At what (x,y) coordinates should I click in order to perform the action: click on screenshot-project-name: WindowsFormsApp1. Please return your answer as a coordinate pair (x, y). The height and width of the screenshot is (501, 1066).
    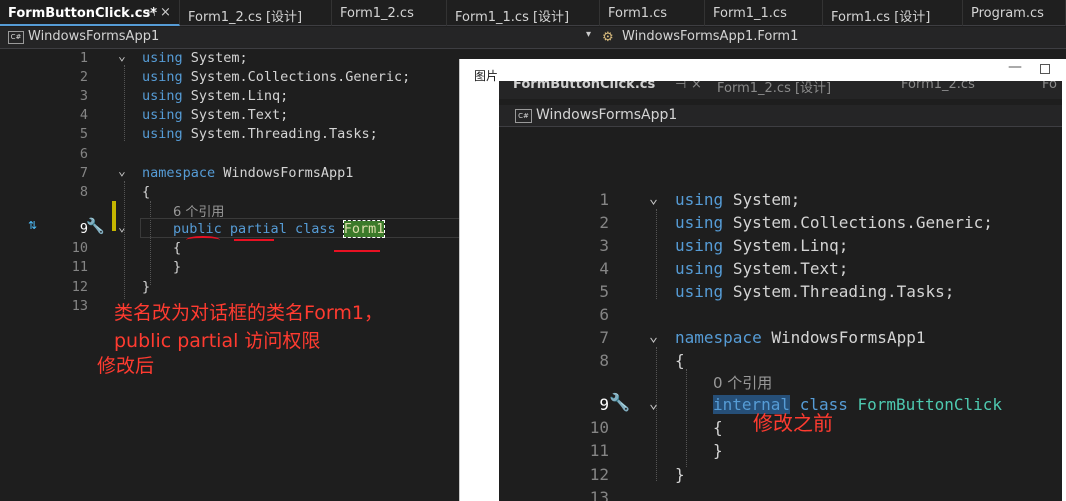
    Looking at the image, I should click on (607, 115).